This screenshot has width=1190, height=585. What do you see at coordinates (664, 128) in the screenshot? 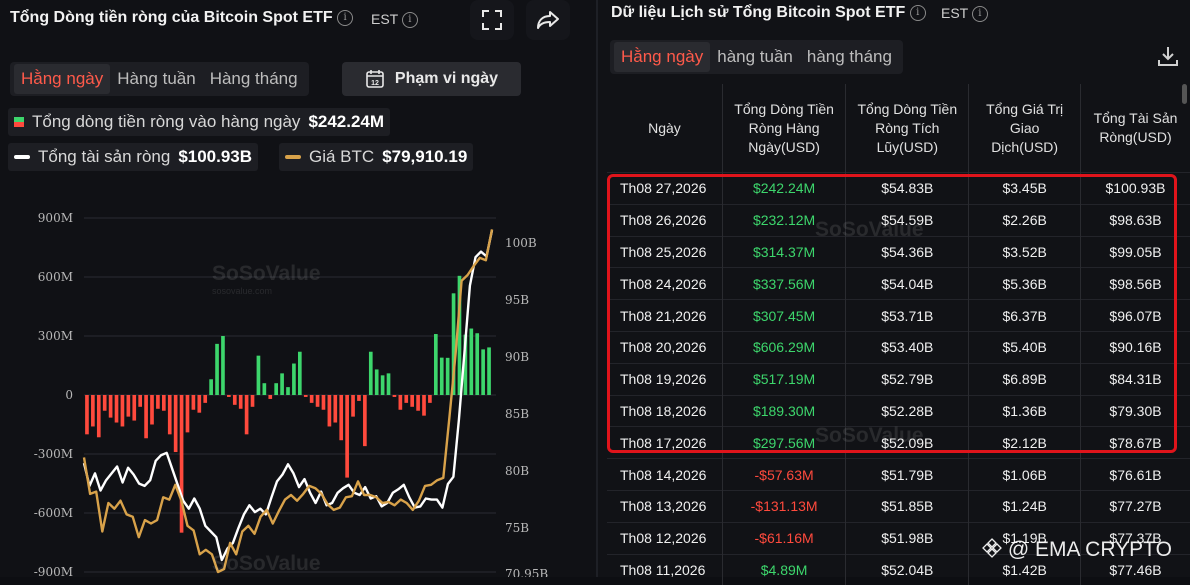
I see `col-header-date: Ngày` at bounding box center [664, 128].